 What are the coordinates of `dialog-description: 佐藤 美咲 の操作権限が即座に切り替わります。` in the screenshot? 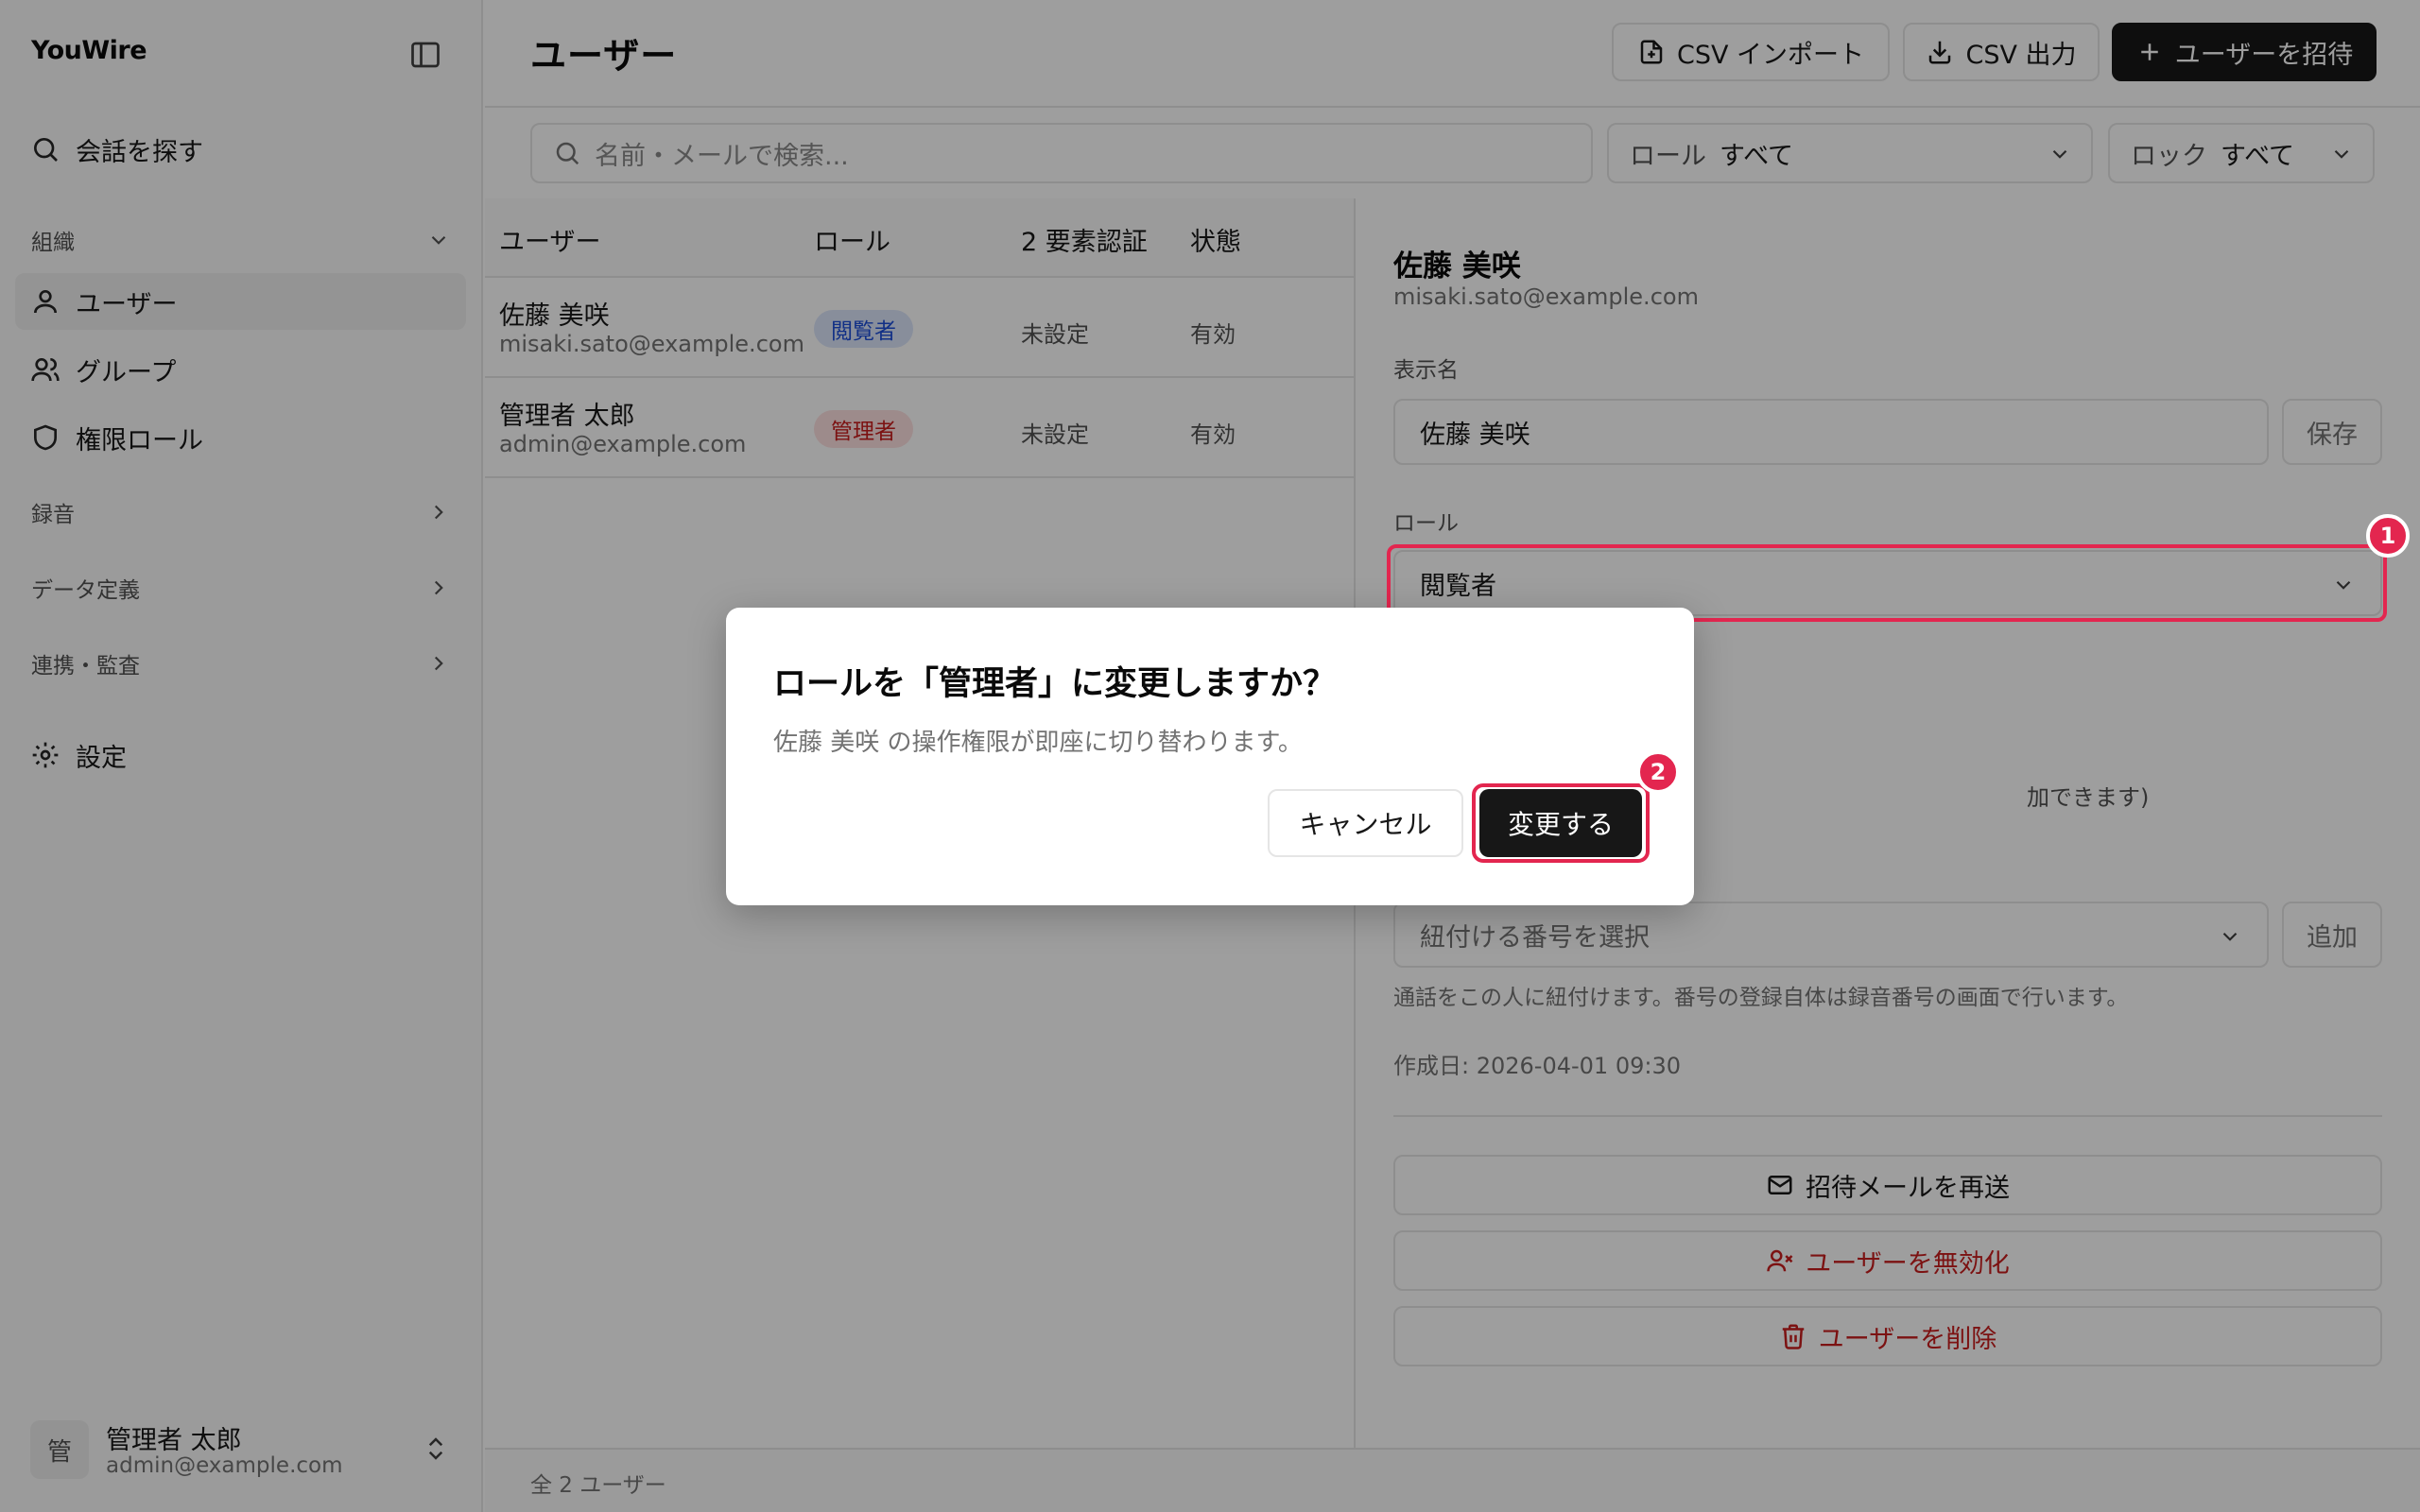 It's located at (1038, 743).